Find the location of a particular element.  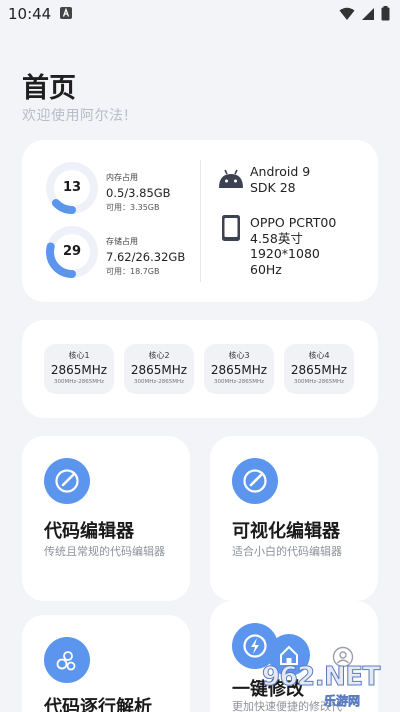

core-chip: 核心1 2865MHz 300MHz-2865MHz is located at coordinates (79, 369).